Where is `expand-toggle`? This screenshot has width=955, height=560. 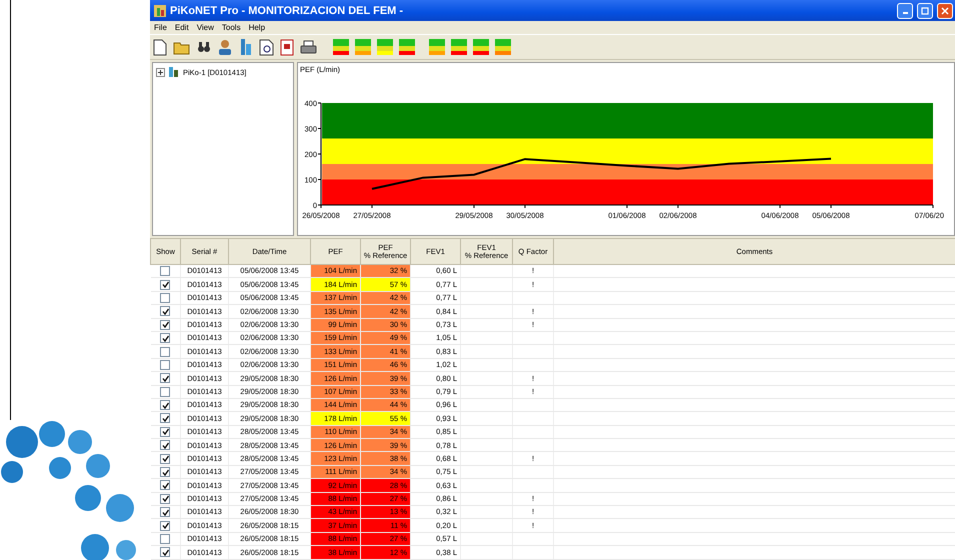
expand-toggle is located at coordinates (160, 72).